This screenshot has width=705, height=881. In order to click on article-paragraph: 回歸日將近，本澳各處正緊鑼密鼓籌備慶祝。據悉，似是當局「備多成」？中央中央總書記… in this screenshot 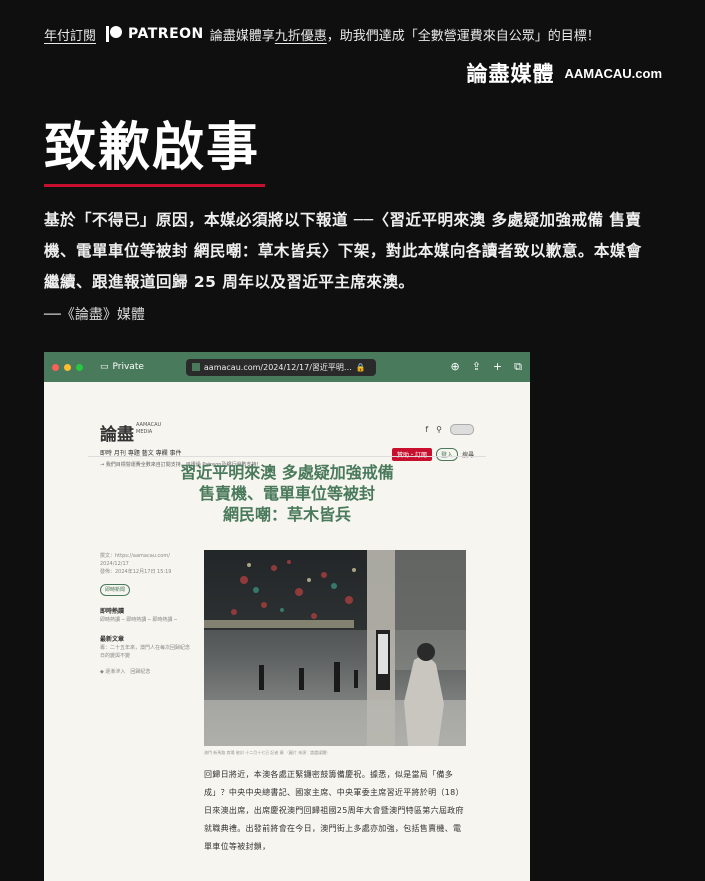, I will do `click(334, 810)`.